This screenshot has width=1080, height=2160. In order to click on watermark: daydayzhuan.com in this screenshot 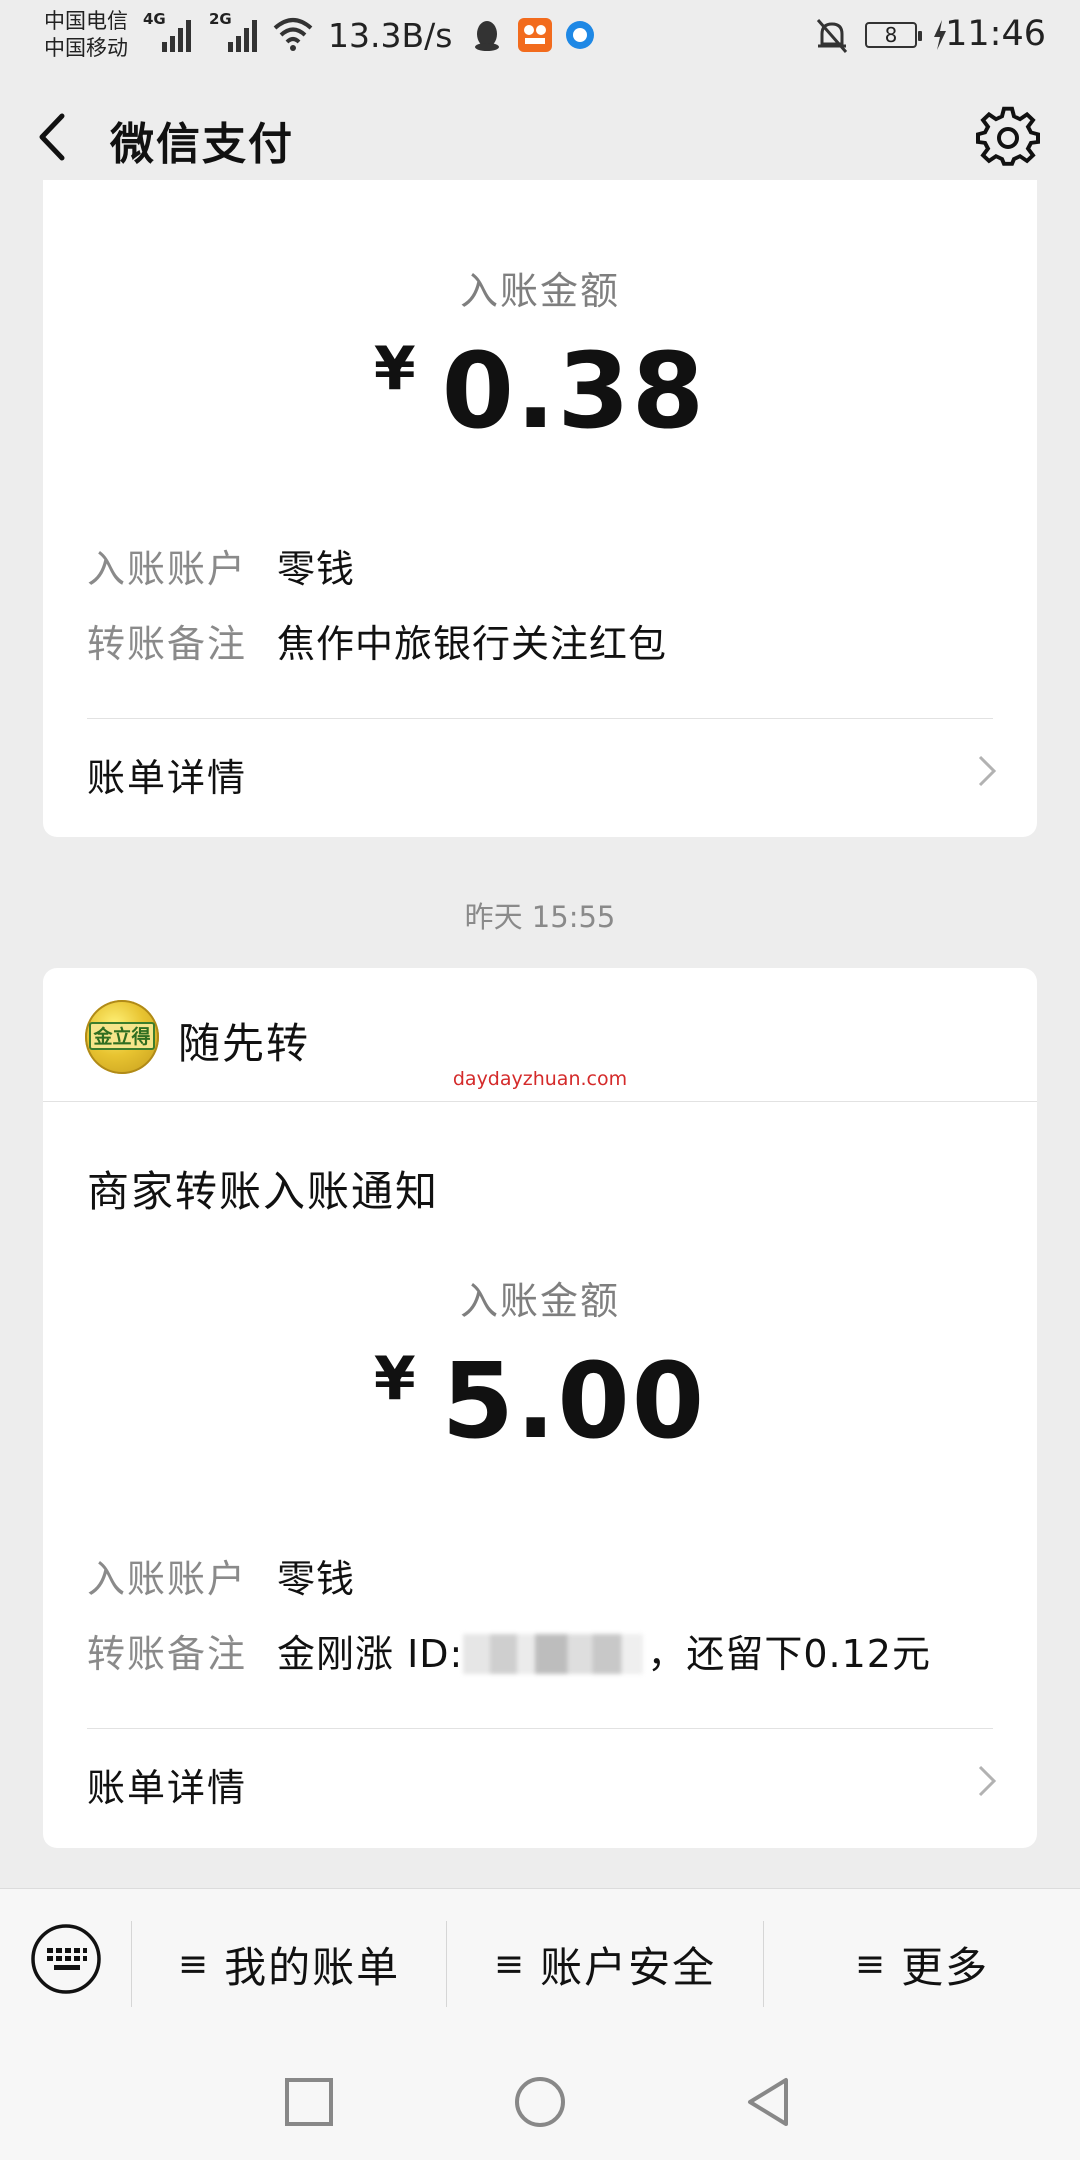, I will do `click(540, 1079)`.